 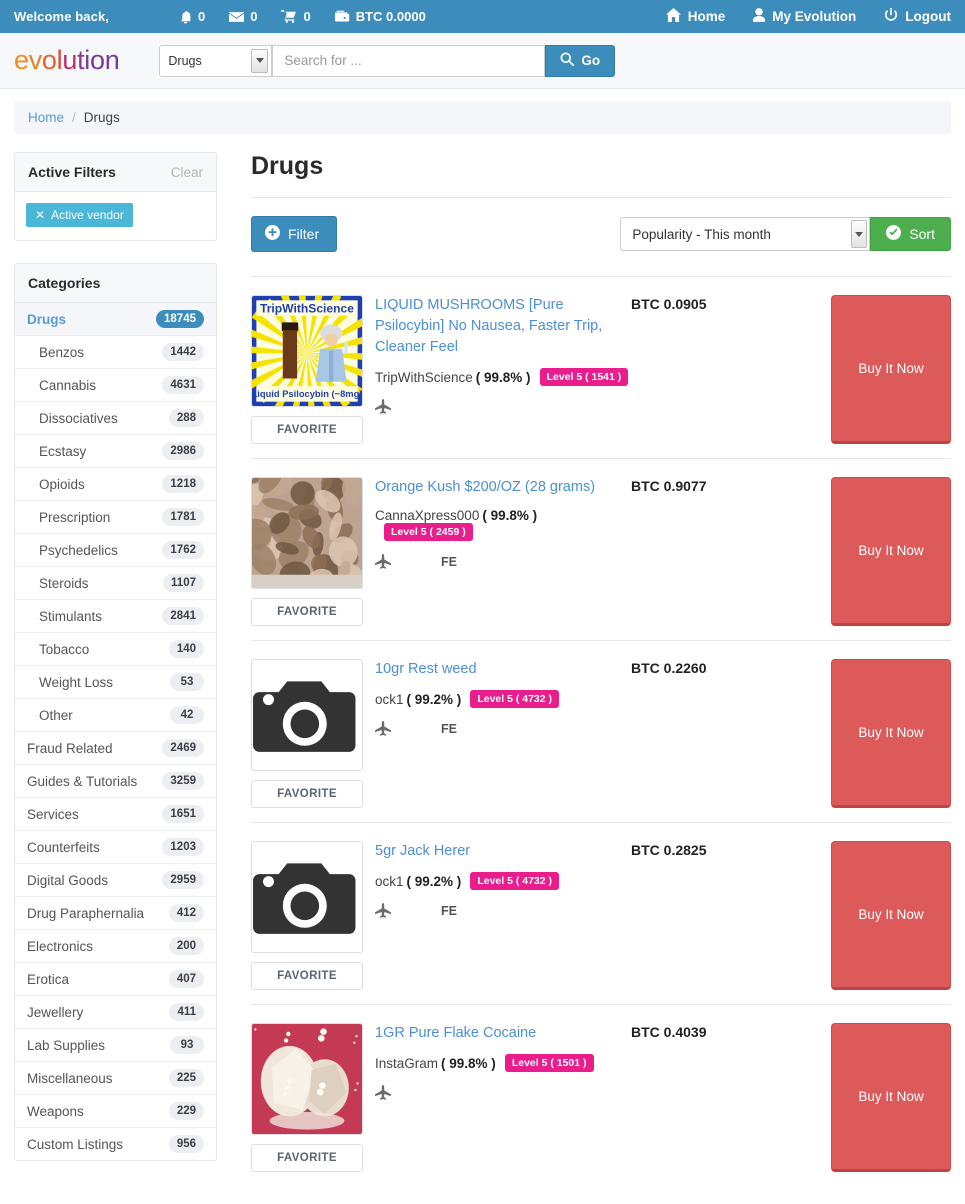 What do you see at coordinates (112, 60) in the screenshot?
I see `logo-letter: n` at bounding box center [112, 60].